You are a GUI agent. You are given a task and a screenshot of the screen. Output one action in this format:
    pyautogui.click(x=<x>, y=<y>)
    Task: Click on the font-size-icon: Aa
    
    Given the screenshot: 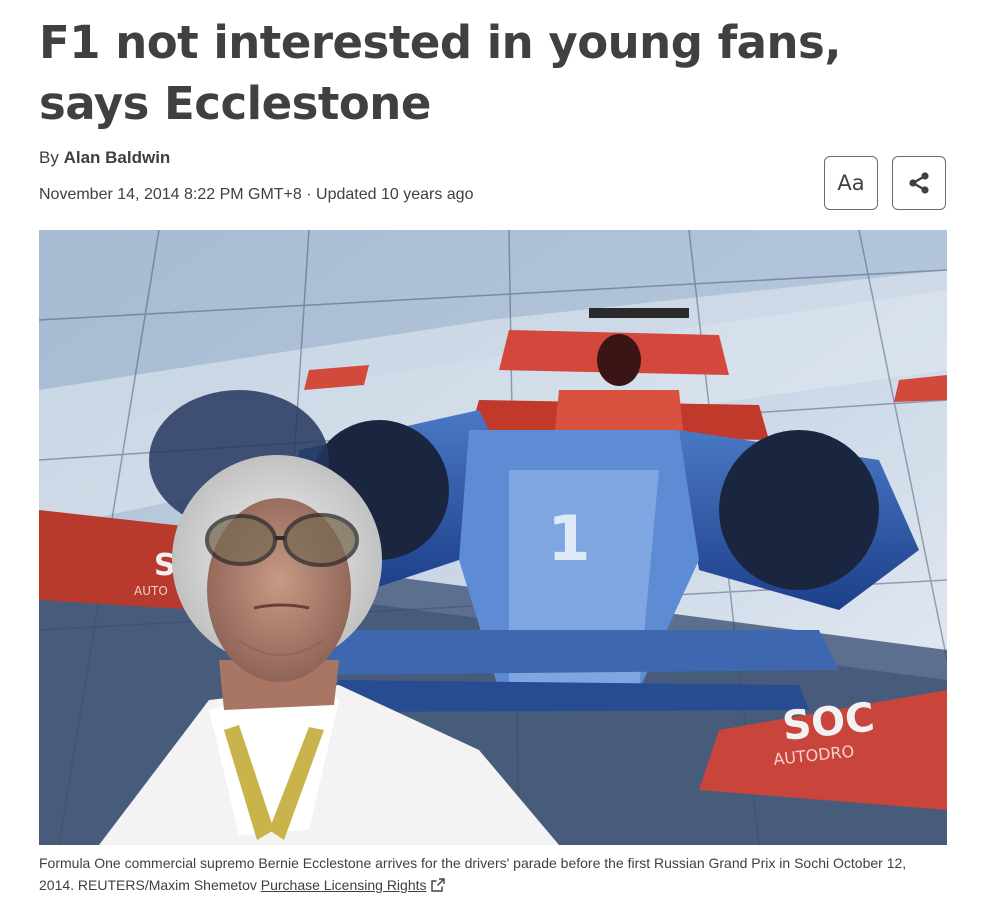 What is the action you would take?
    pyautogui.click(x=851, y=183)
    